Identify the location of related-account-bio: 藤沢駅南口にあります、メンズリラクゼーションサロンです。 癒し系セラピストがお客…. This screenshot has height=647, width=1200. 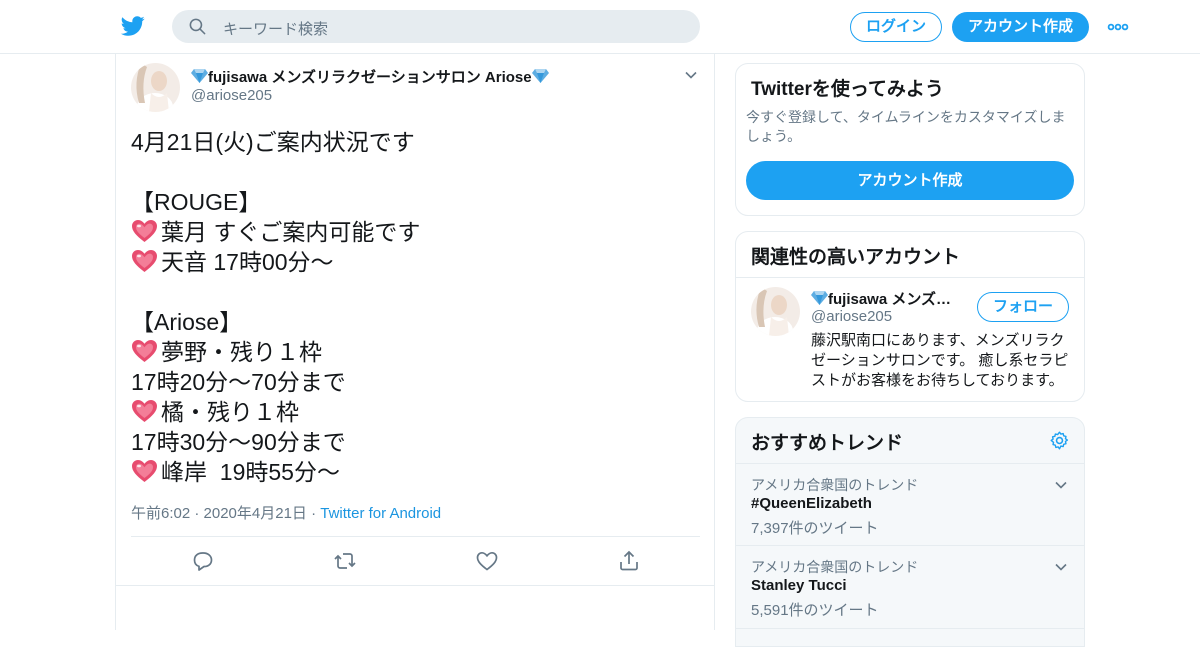
(940, 360).